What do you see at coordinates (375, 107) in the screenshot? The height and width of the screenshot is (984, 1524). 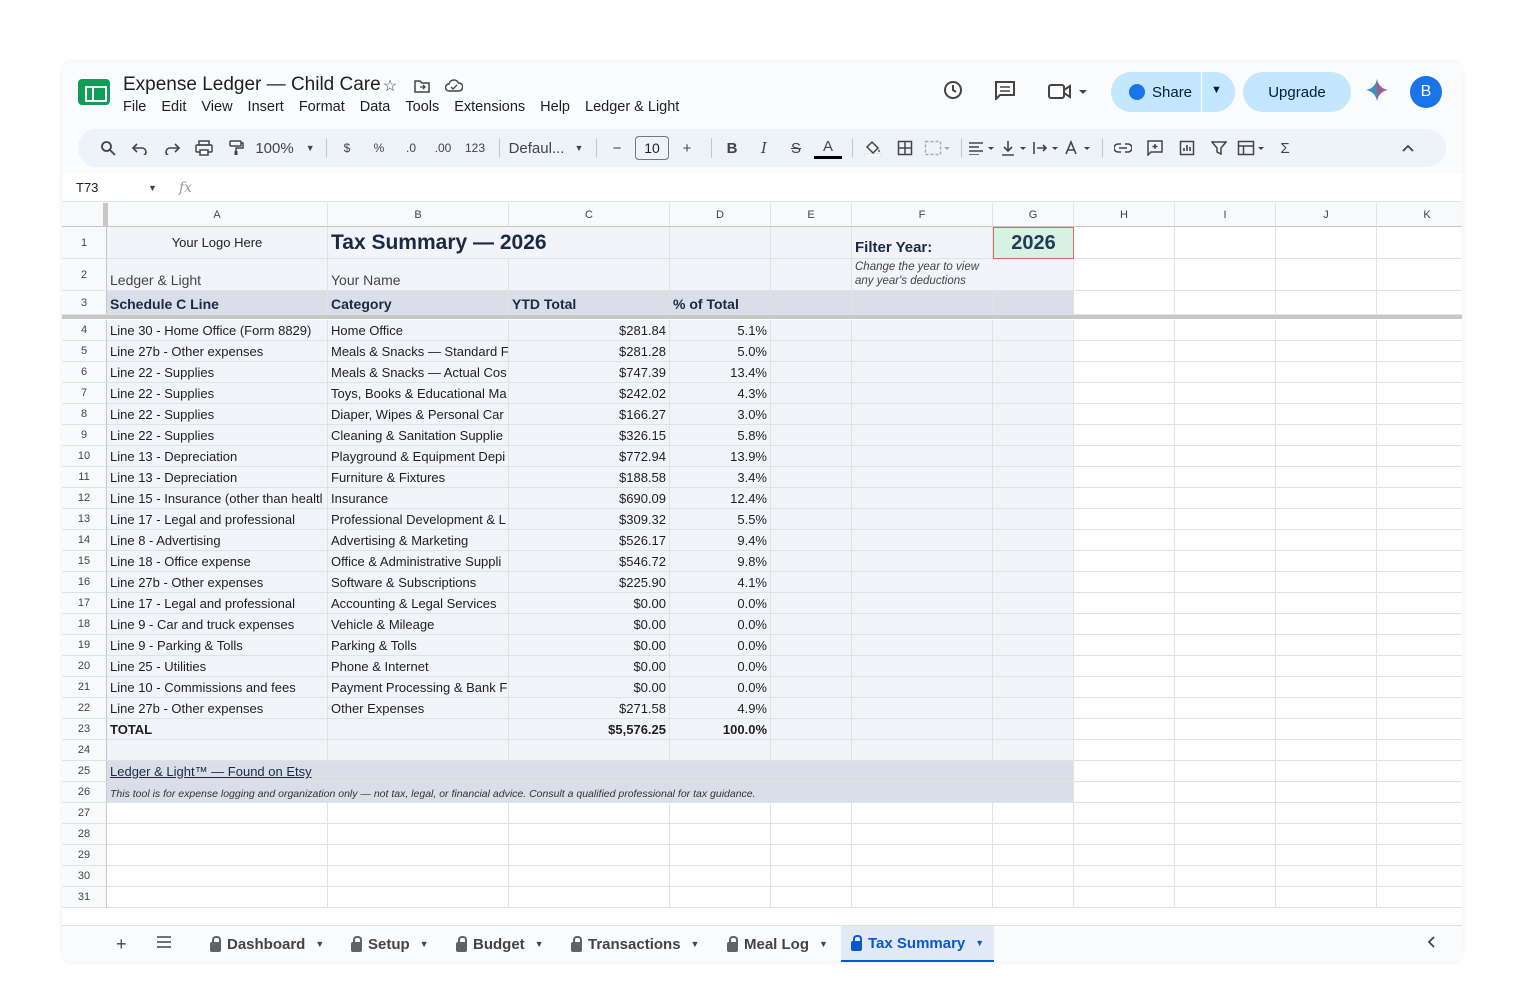 I see `menu-data: Data` at bounding box center [375, 107].